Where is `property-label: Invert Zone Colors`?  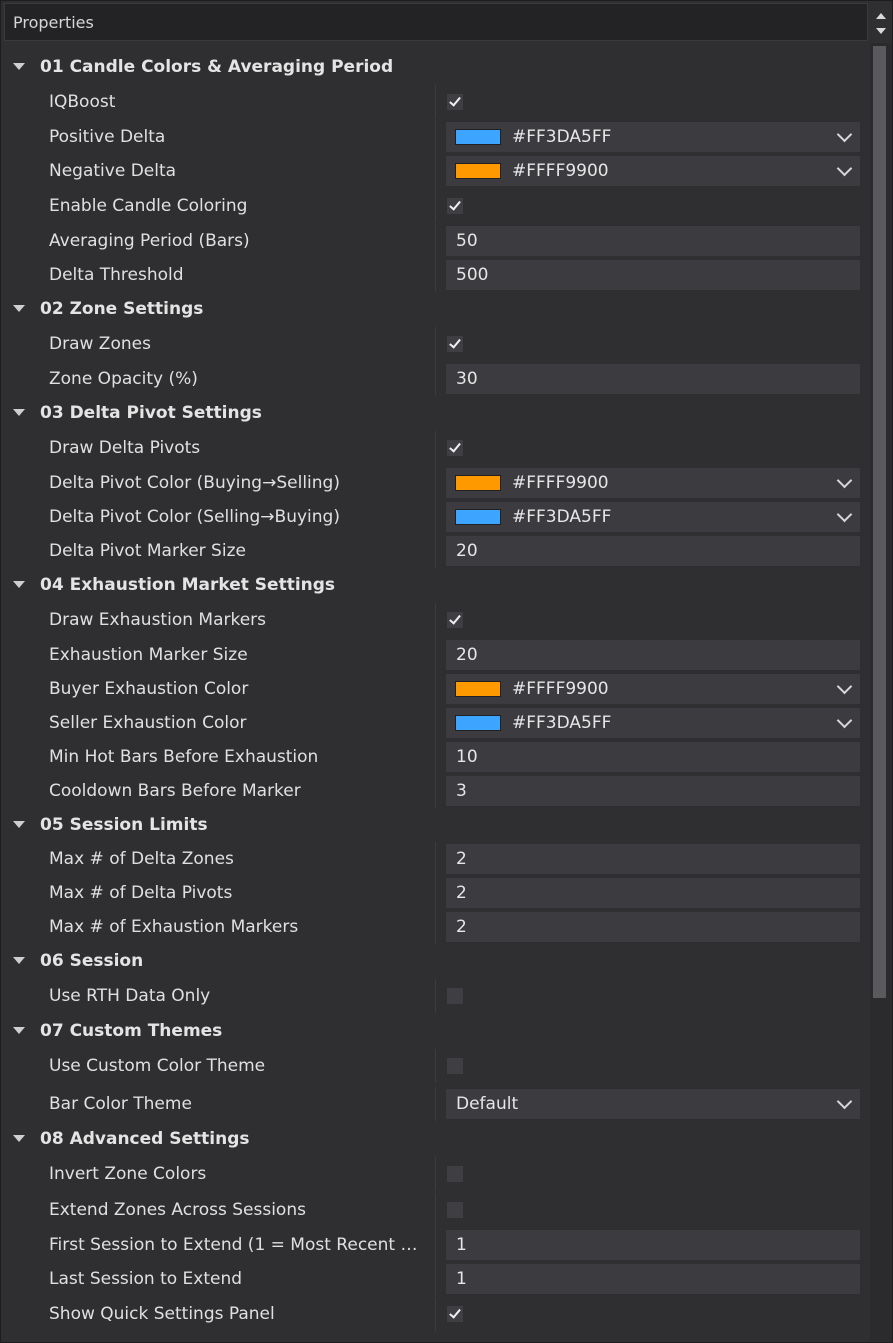 property-label: Invert Zone Colors is located at coordinates (128, 1174).